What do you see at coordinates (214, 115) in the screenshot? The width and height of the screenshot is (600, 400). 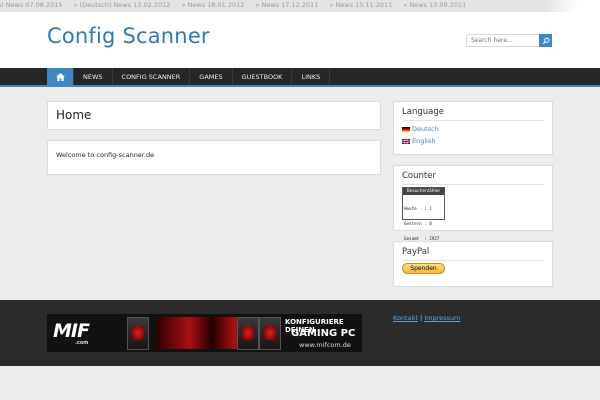 I see `page-title-box: Home` at bounding box center [214, 115].